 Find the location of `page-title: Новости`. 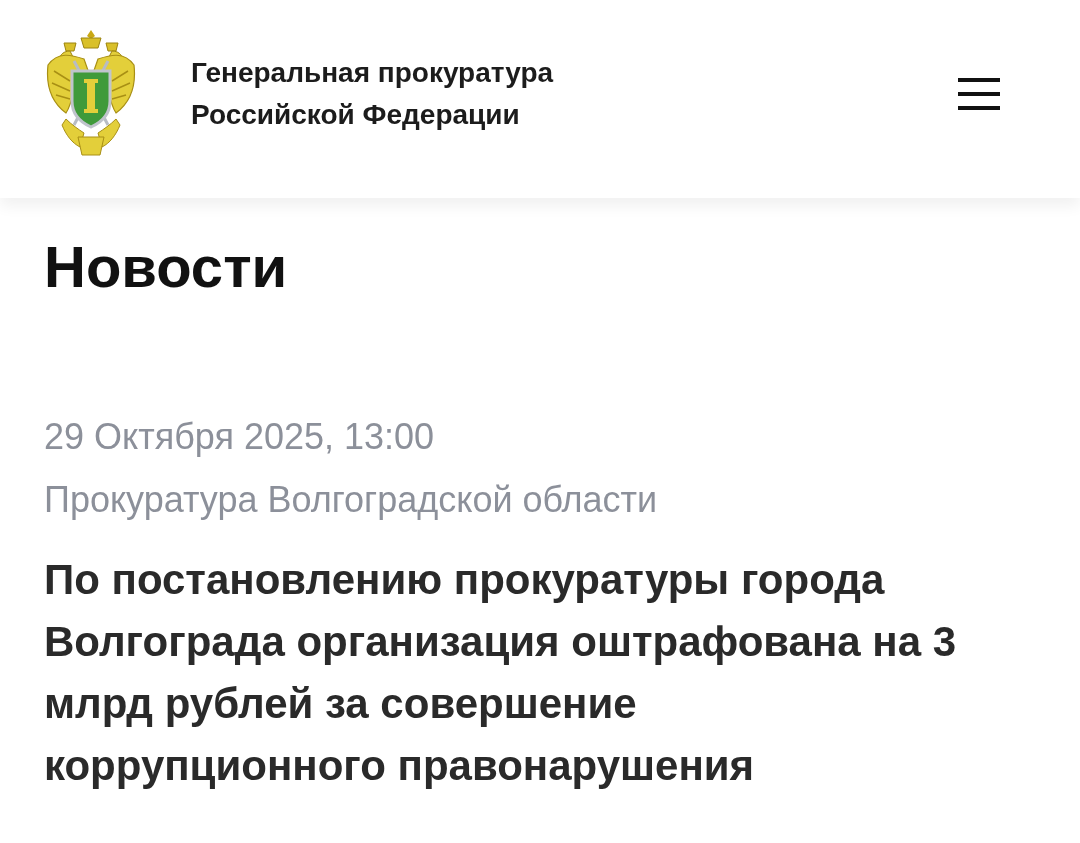

page-title: Новости is located at coordinates (166, 267).